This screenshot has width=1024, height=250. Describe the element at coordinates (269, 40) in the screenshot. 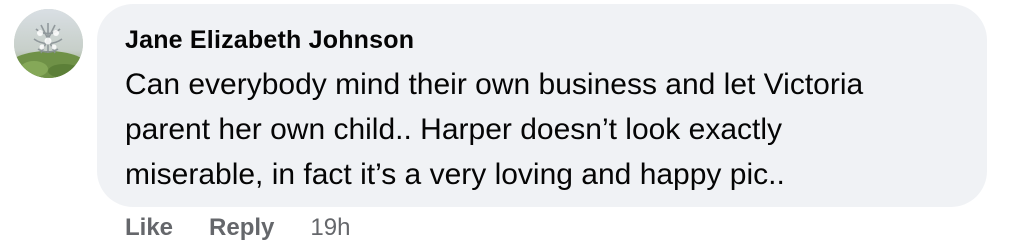

I see `comment-author: Jane Elizabeth Johnson` at that location.